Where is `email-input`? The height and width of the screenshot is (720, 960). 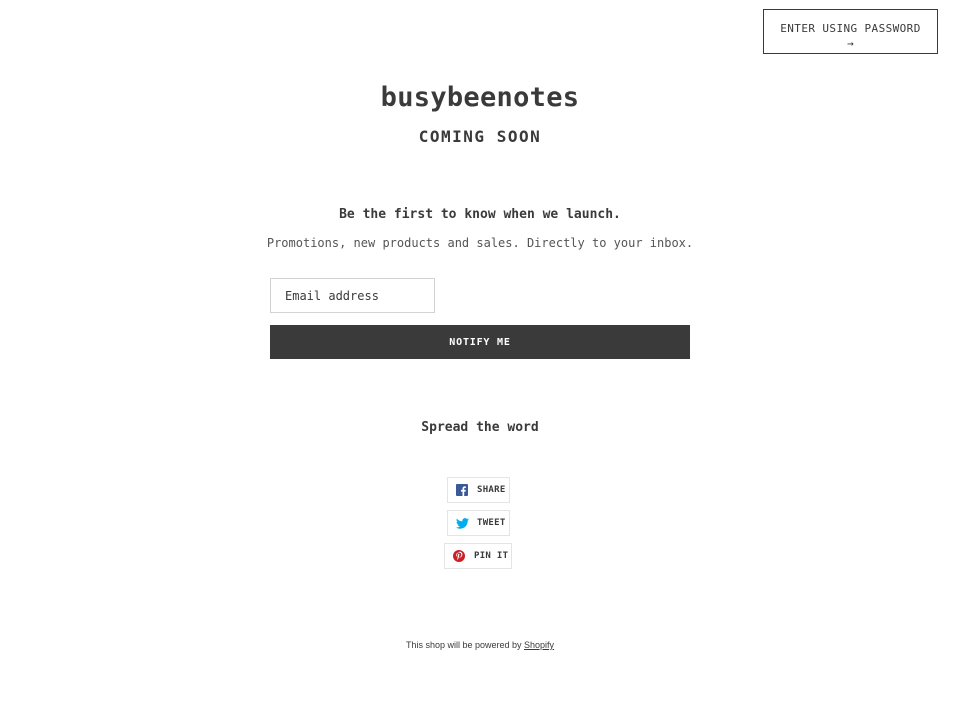
email-input is located at coordinates (352, 295).